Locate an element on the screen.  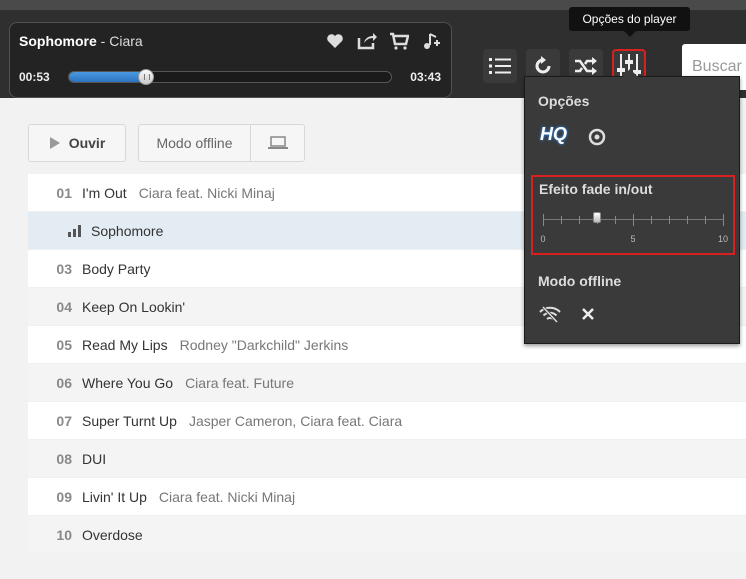
track-row: 10 Overdose is located at coordinates (387, 535).